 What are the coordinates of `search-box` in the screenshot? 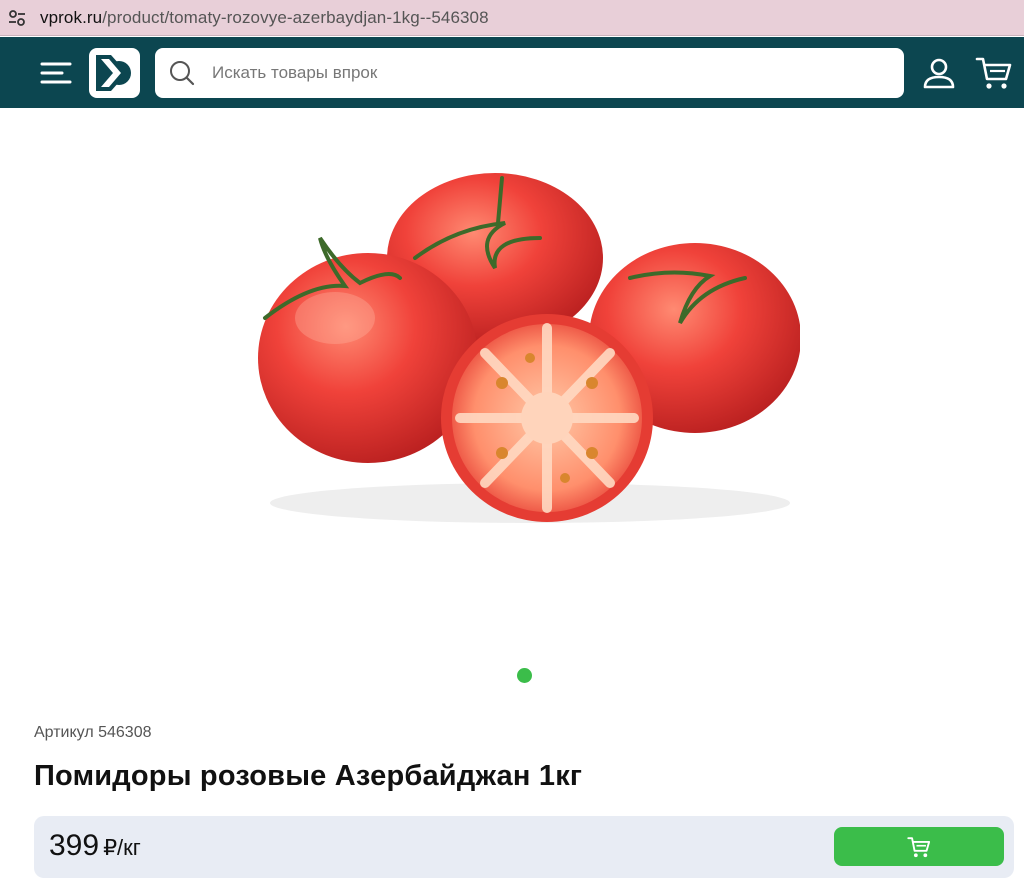 It's located at (529, 73).